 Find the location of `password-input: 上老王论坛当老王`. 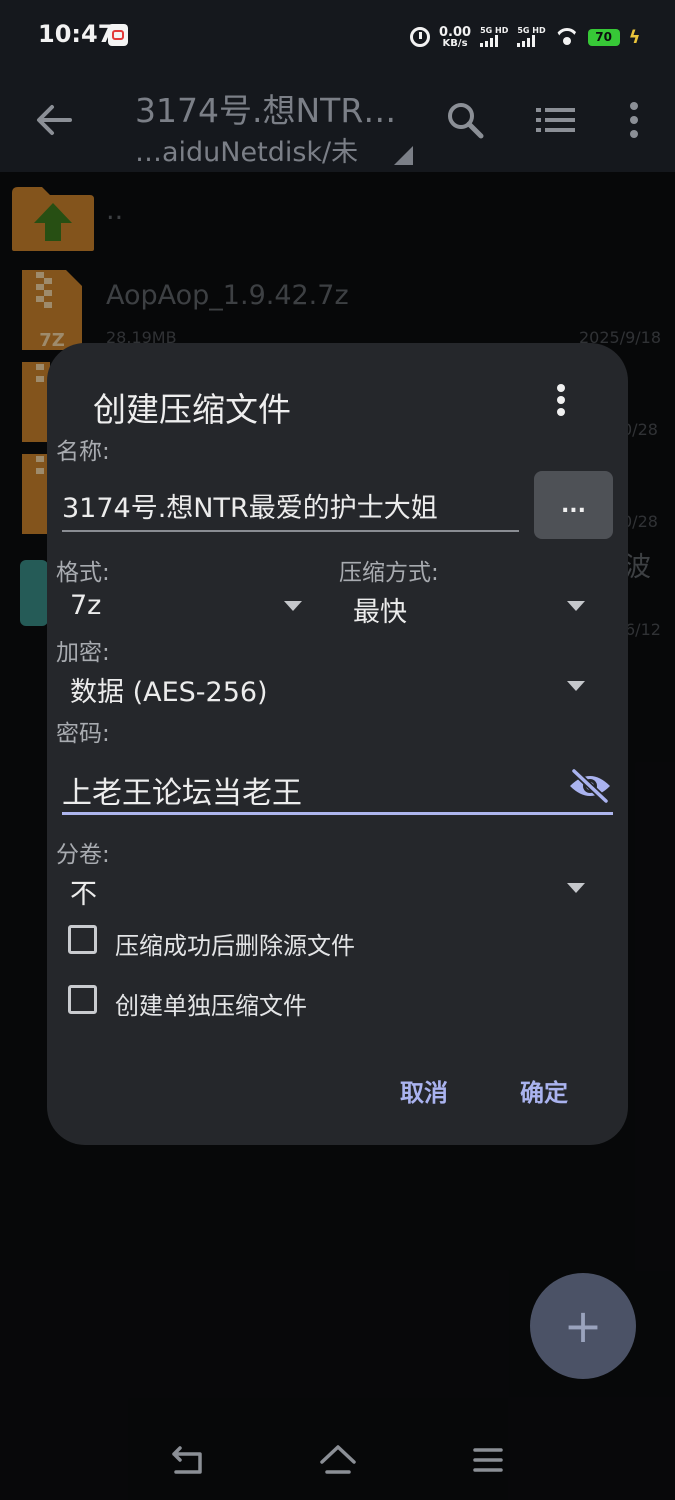

password-input: 上老王论坛当老王 is located at coordinates (182, 790).